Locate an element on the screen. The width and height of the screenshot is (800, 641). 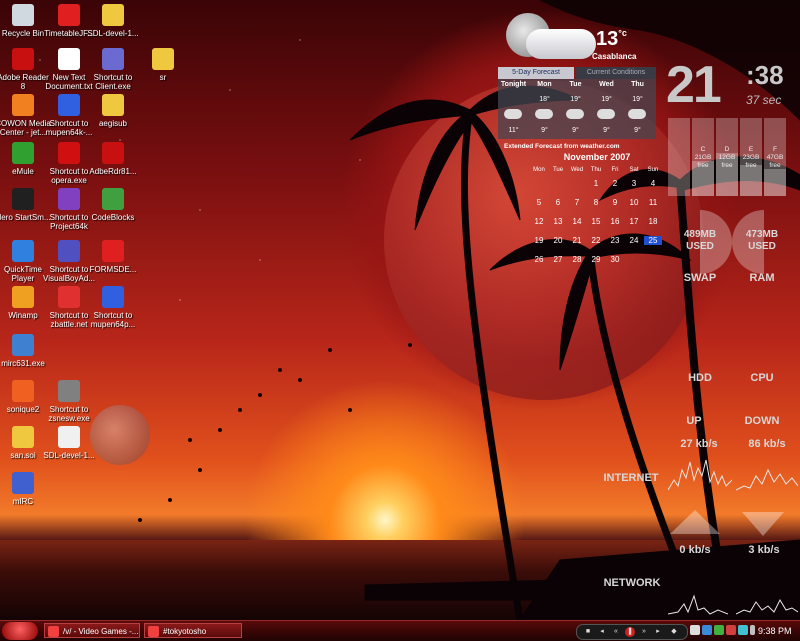
tray-volume-icon is located at coordinates (752, 630).